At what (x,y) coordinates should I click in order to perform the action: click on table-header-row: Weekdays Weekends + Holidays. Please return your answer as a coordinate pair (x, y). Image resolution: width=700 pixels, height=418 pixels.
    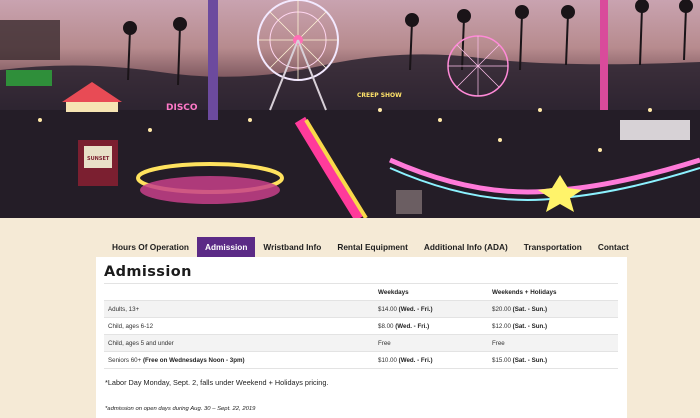
    Looking at the image, I should click on (361, 292).